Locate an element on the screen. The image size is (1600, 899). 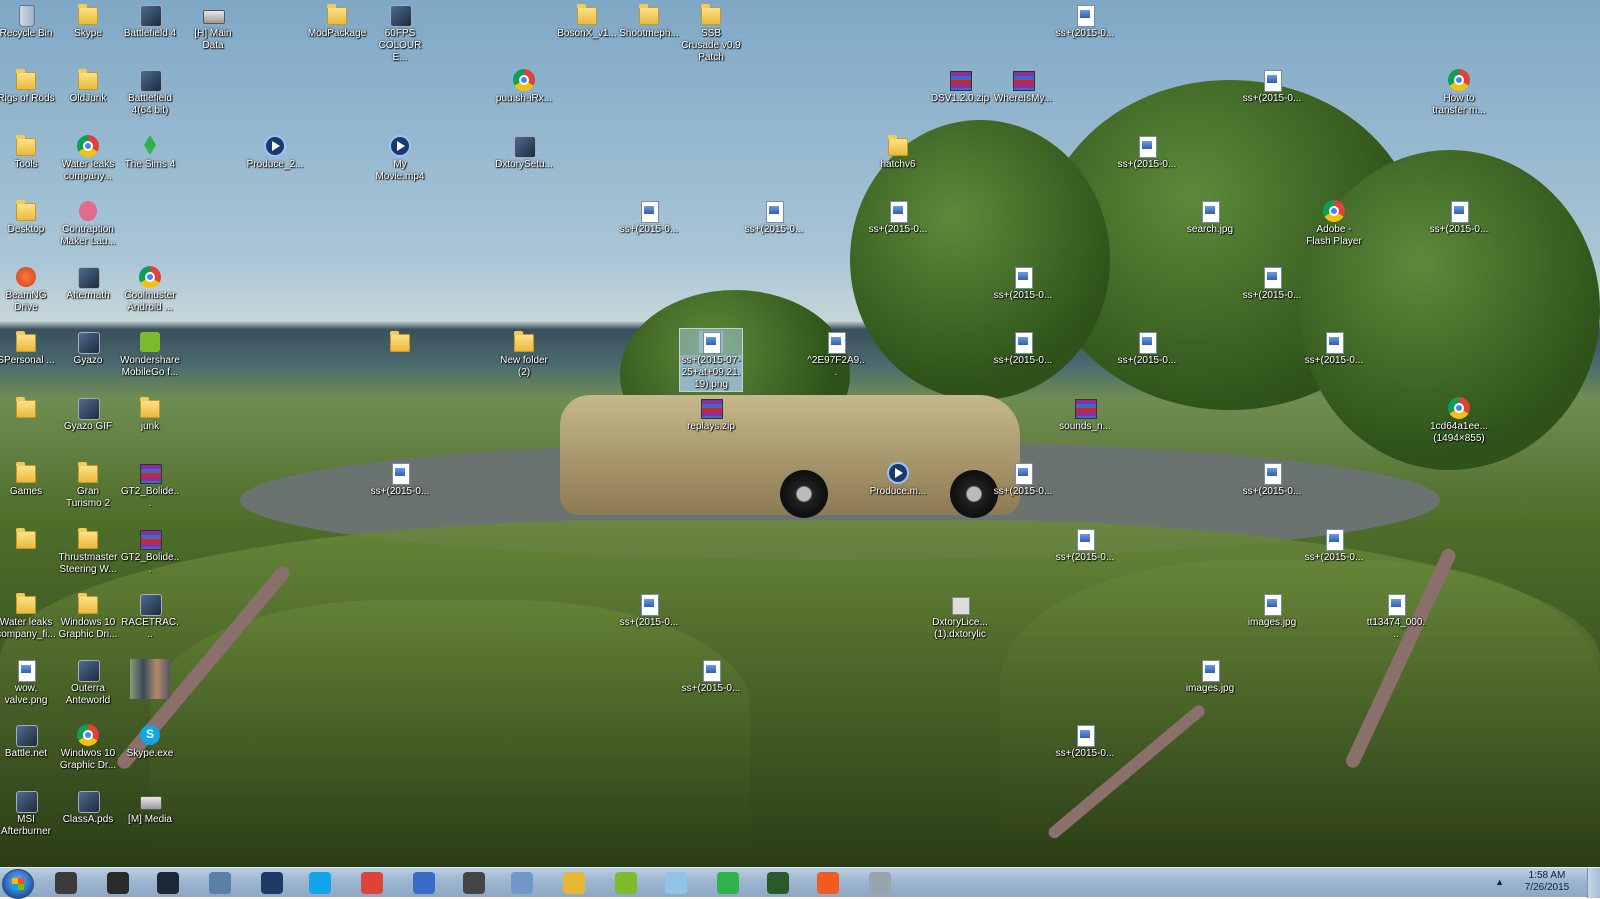
taskbar-button-camera is located at coordinates (474, 883).